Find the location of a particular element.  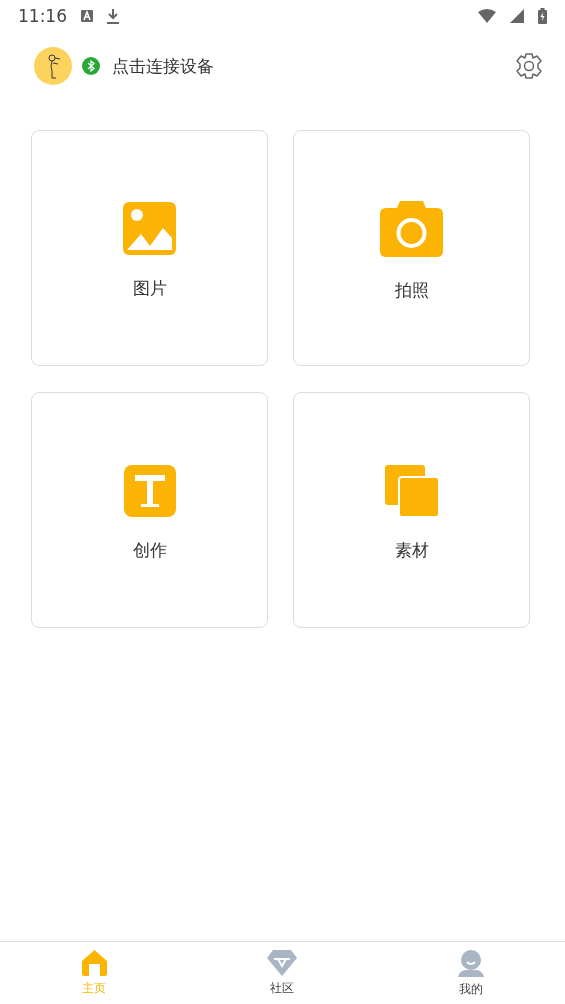

keyboard-icon is located at coordinates (87, 16).